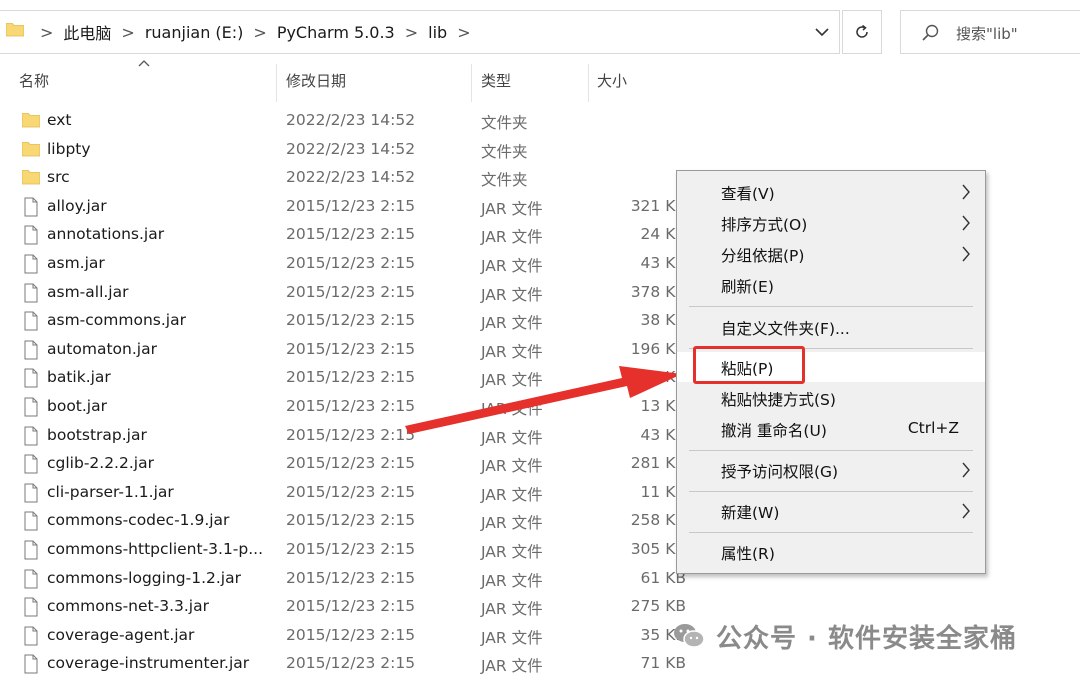 Image resolution: width=1080 pixels, height=680 pixels. I want to click on menu-item-label: 新建(W), so click(750, 513).